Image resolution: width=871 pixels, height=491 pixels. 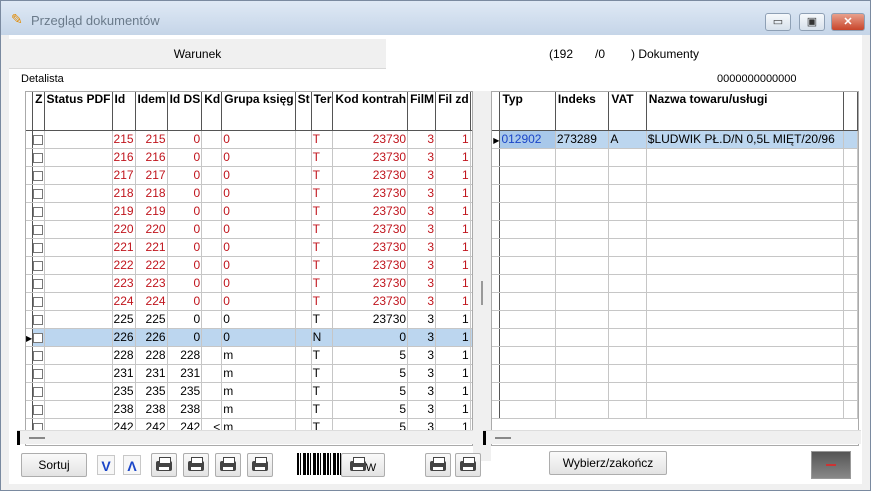 What do you see at coordinates (54, 465) in the screenshot?
I see `sort-button: Sortuj` at bounding box center [54, 465].